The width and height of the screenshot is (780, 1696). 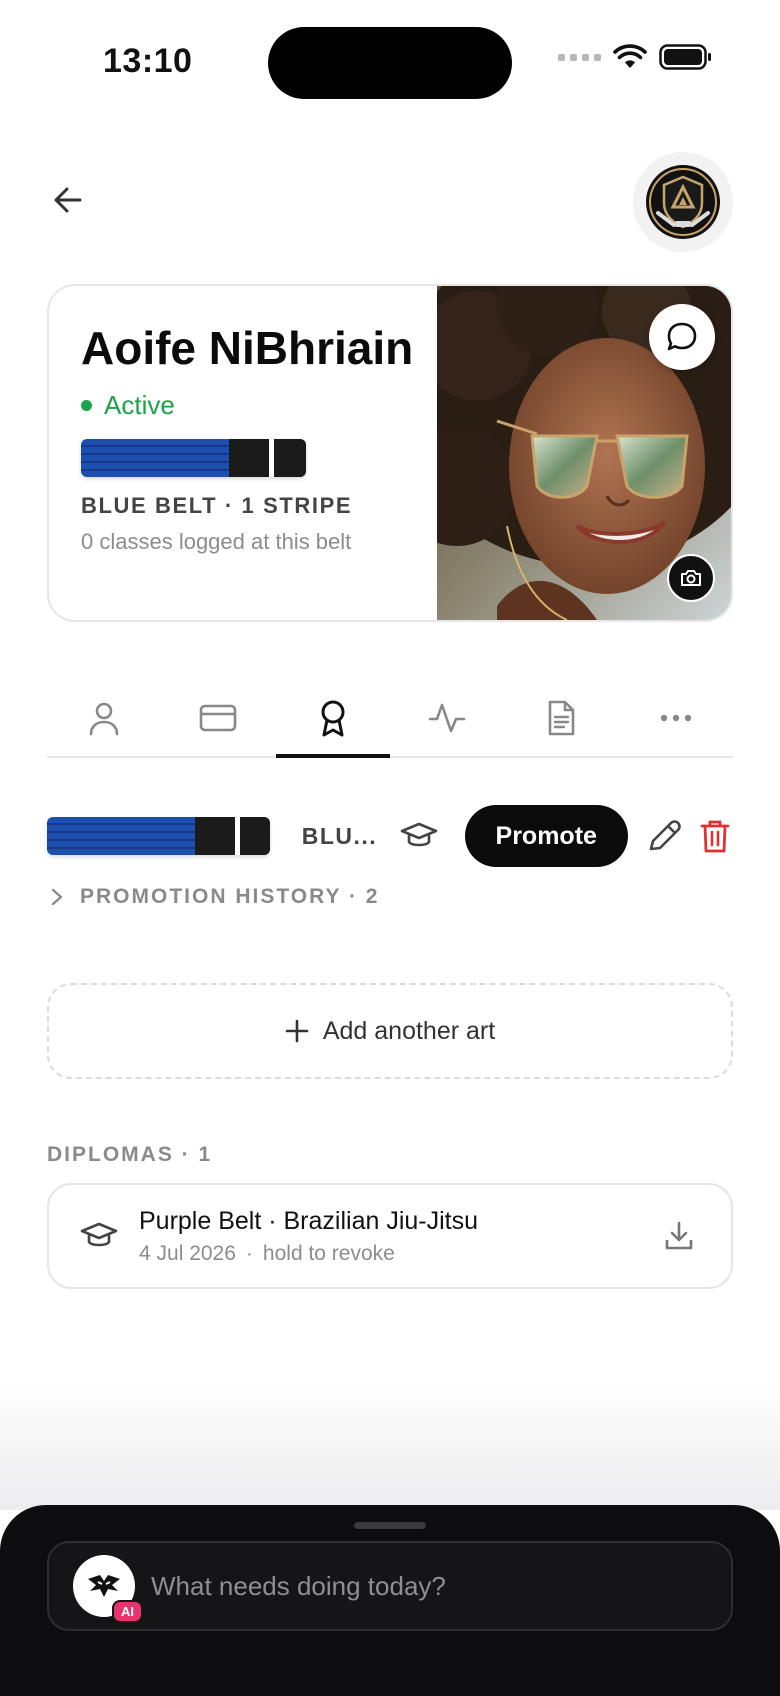 I want to click on message-button, so click(x=682, y=337).